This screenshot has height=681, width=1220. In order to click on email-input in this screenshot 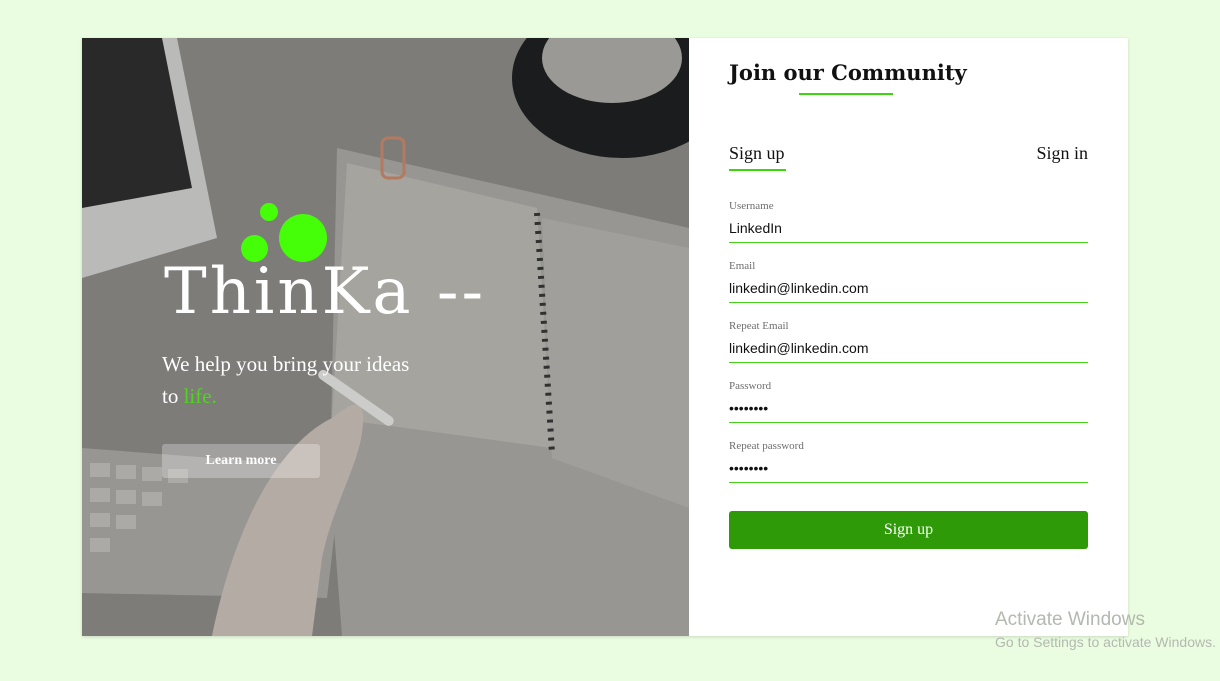, I will do `click(908, 288)`.